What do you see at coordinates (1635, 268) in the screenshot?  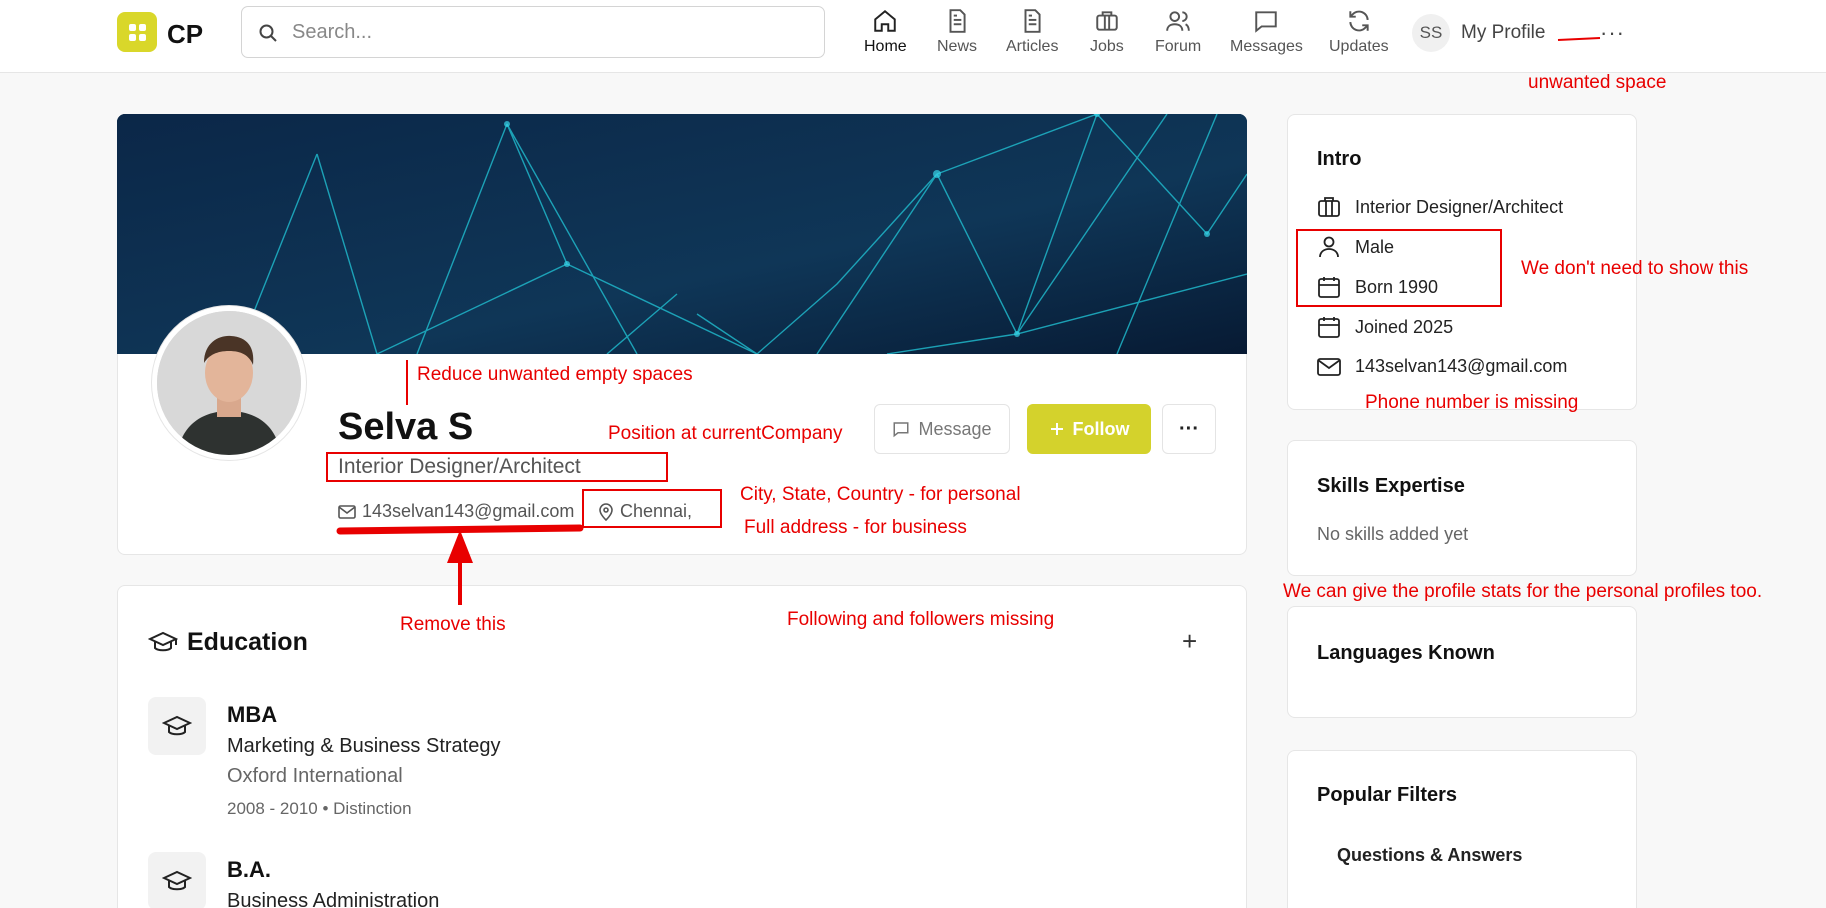 I see `annotation-no-need: We don't need to show this` at bounding box center [1635, 268].